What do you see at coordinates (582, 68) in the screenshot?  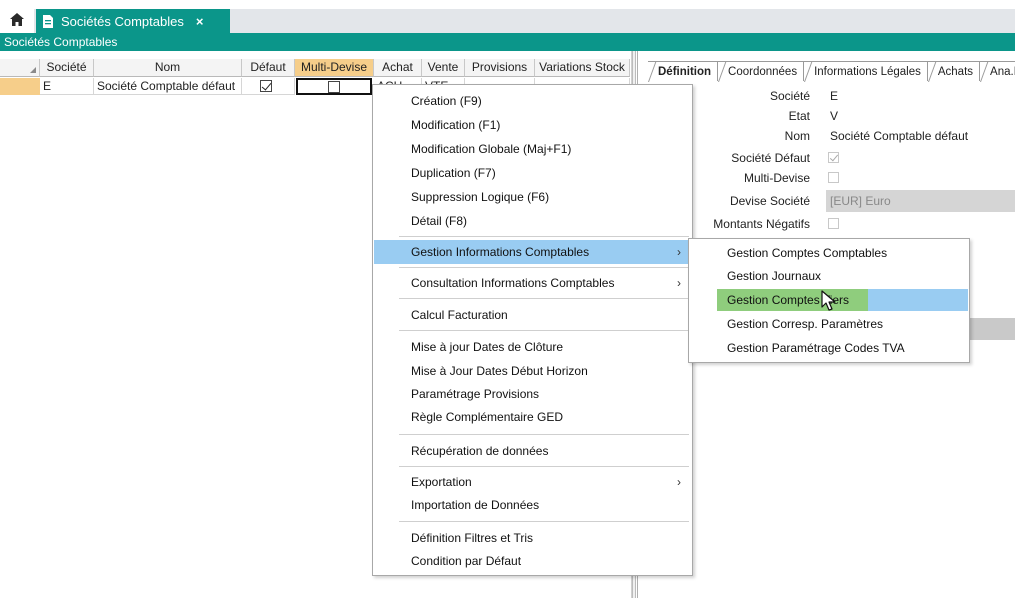 I see `col-header-variations-stock: Variations Stock` at bounding box center [582, 68].